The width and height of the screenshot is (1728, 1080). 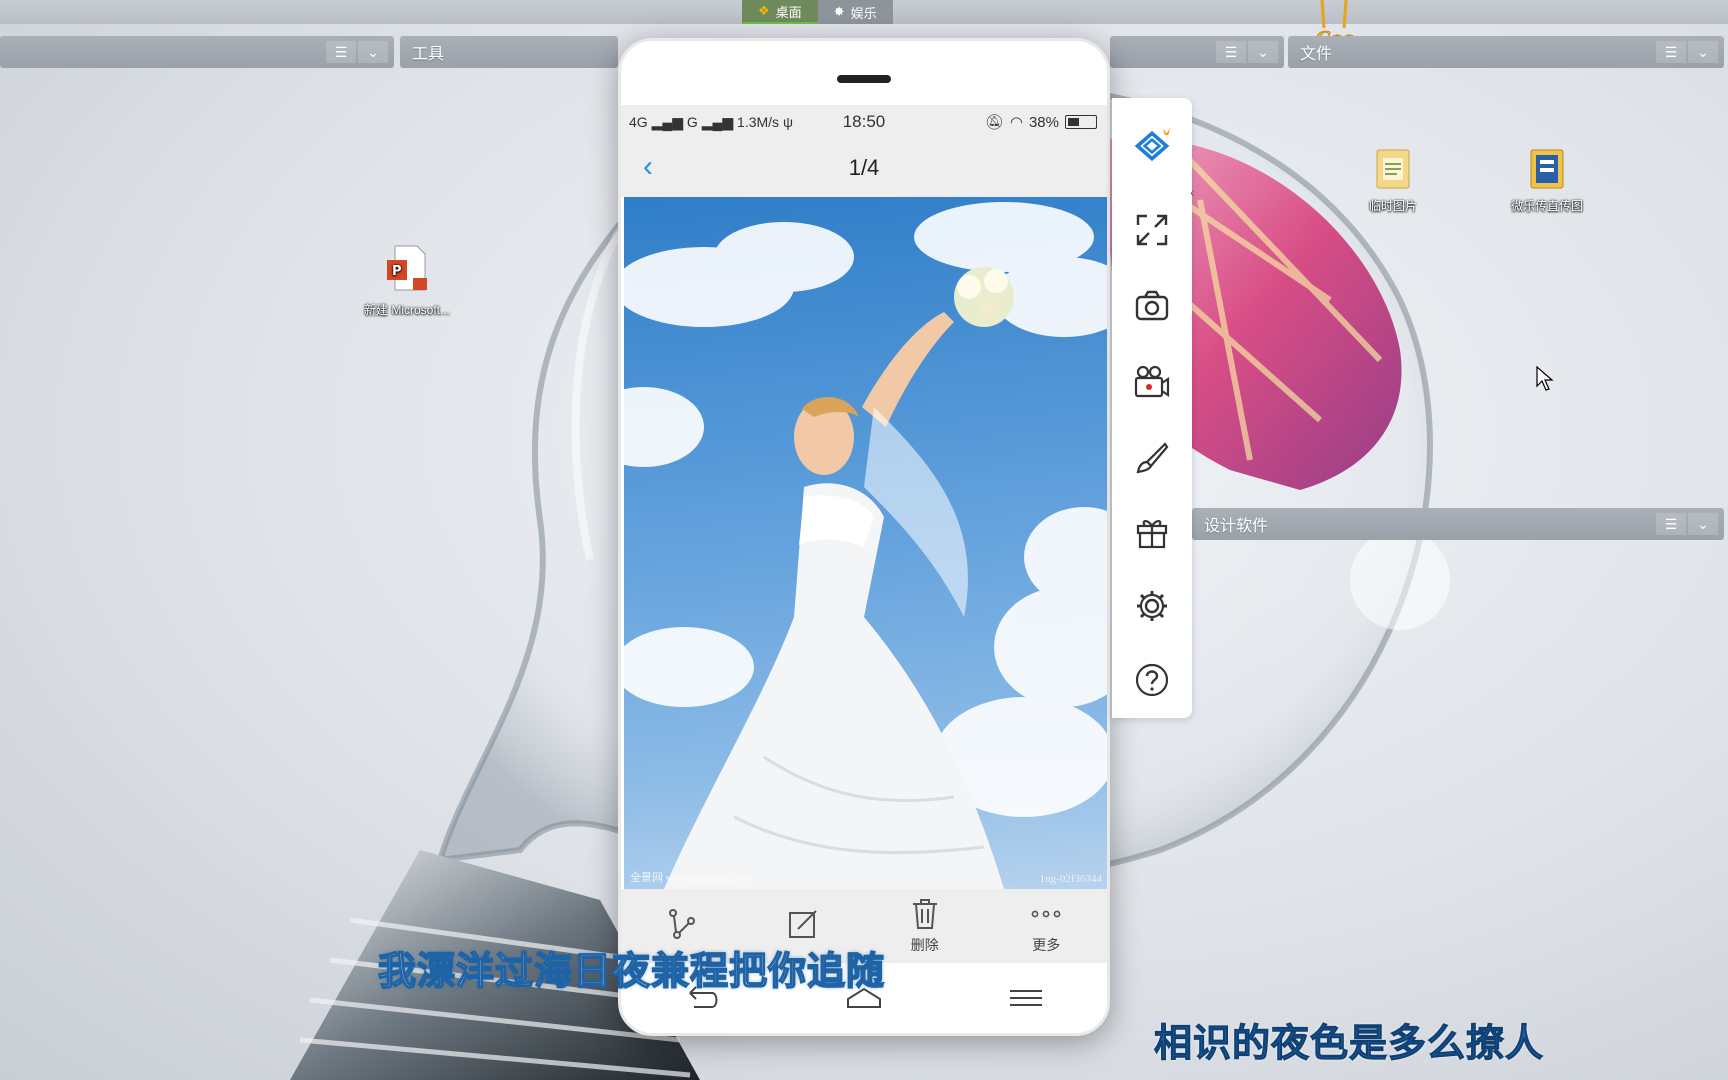 I want to click on brush-icon, so click(x=1152, y=458).